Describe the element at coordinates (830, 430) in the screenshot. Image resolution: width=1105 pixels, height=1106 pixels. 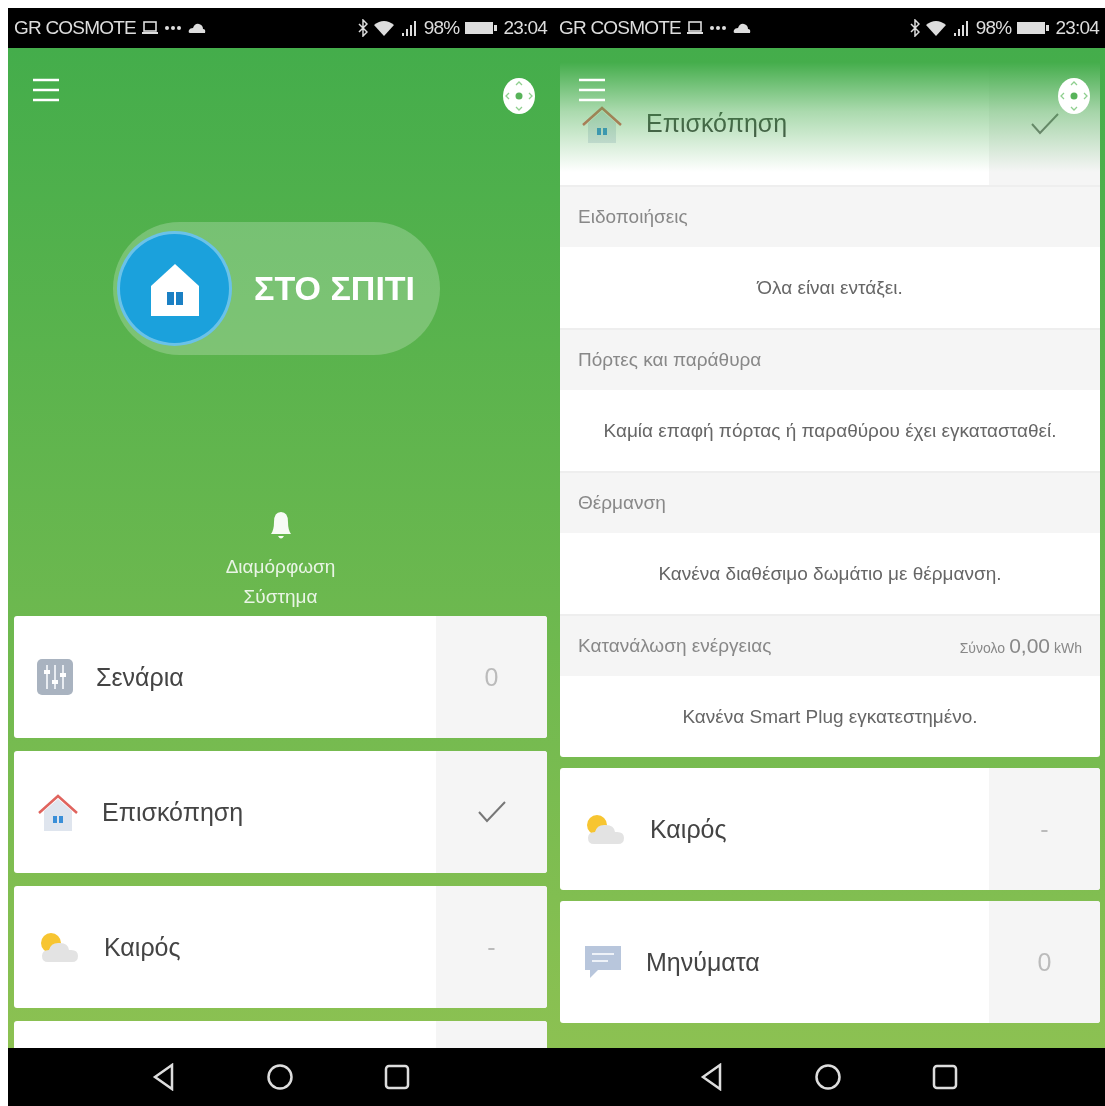
I see `section-message: Καμία επαφή πόρτας ή παραθύρου έχει εγκατασταθεί.` at that location.